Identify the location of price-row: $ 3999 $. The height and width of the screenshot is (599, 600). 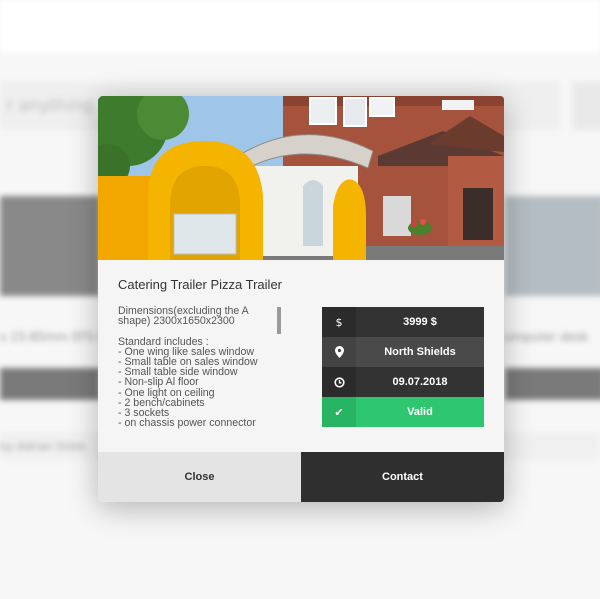
(403, 322).